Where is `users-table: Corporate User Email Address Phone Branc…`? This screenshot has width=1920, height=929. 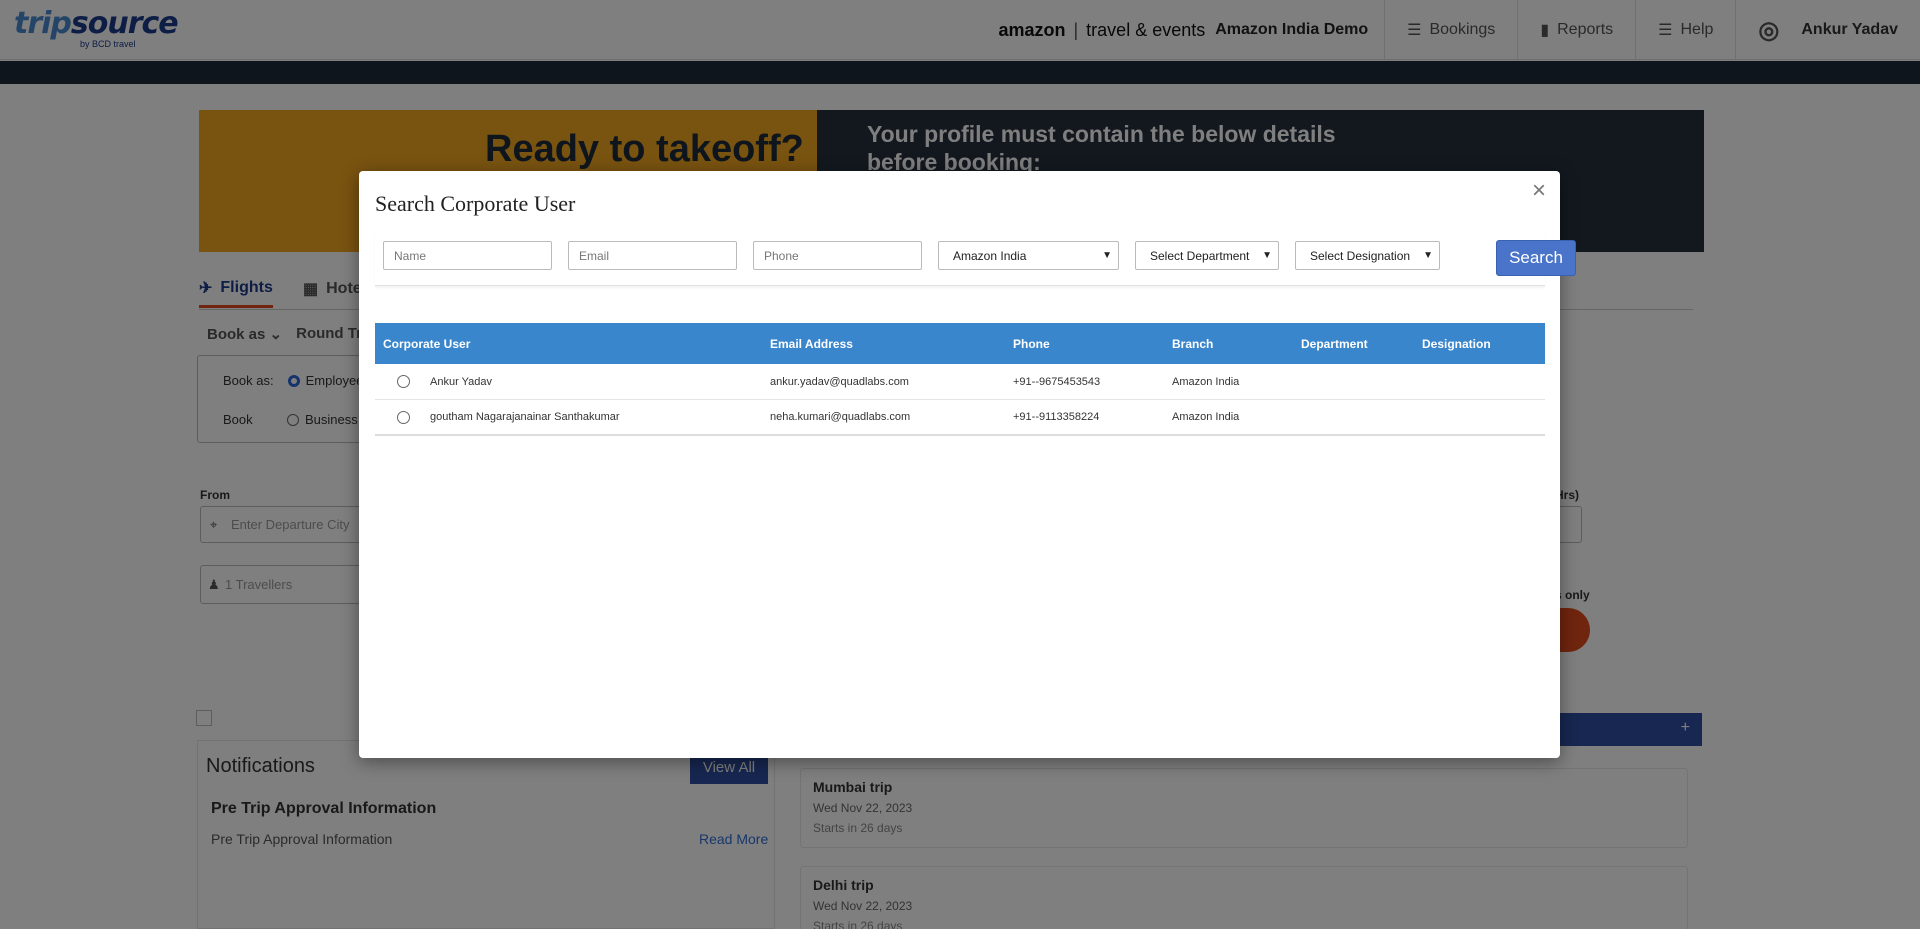 users-table: Corporate User Email Address Phone Branc… is located at coordinates (960, 379).